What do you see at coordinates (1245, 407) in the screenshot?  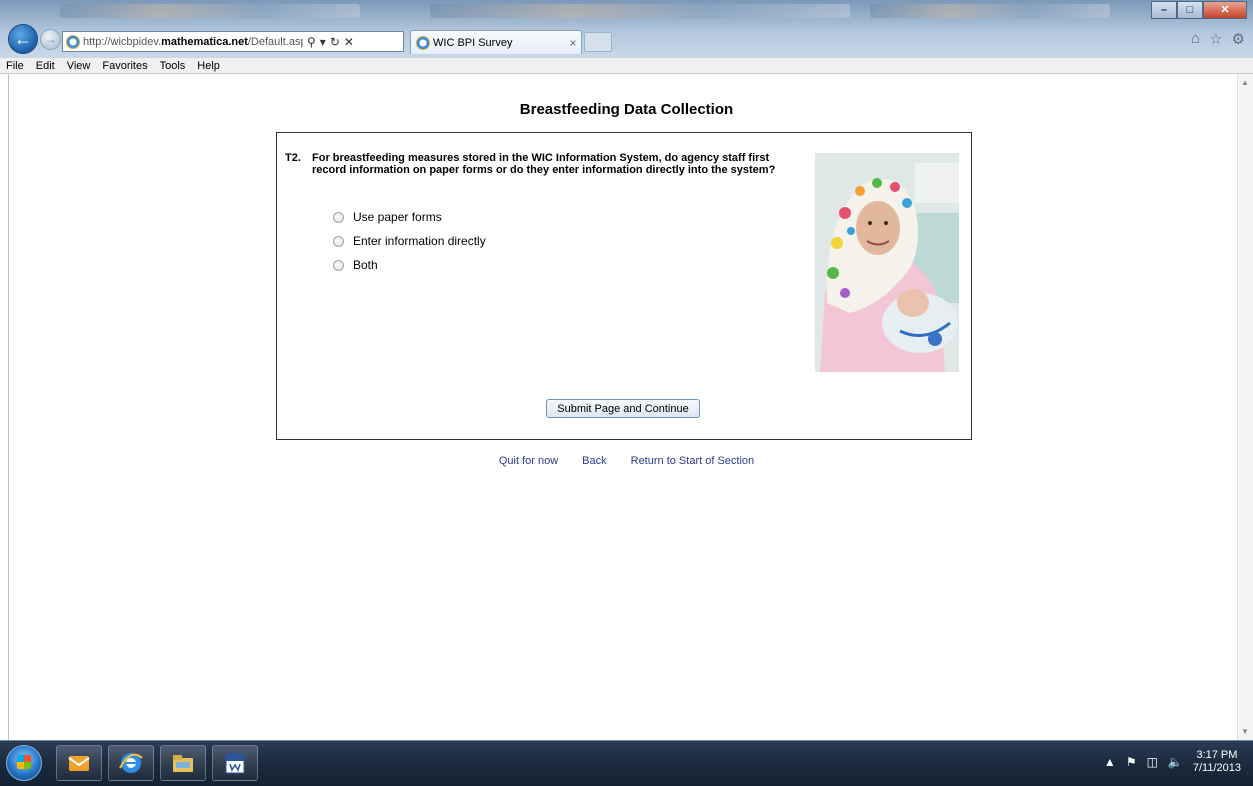 I see `vertical-scrollbar: ▲ ▼` at bounding box center [1245, 407].